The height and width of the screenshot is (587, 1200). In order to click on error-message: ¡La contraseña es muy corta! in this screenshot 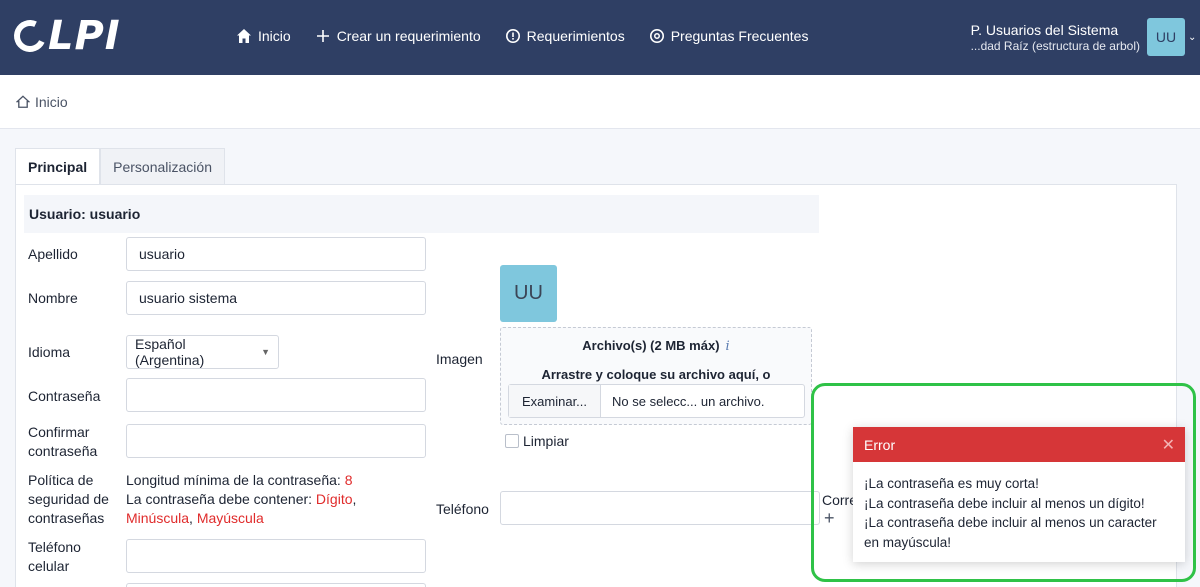, I will do `click(951, 483)`.